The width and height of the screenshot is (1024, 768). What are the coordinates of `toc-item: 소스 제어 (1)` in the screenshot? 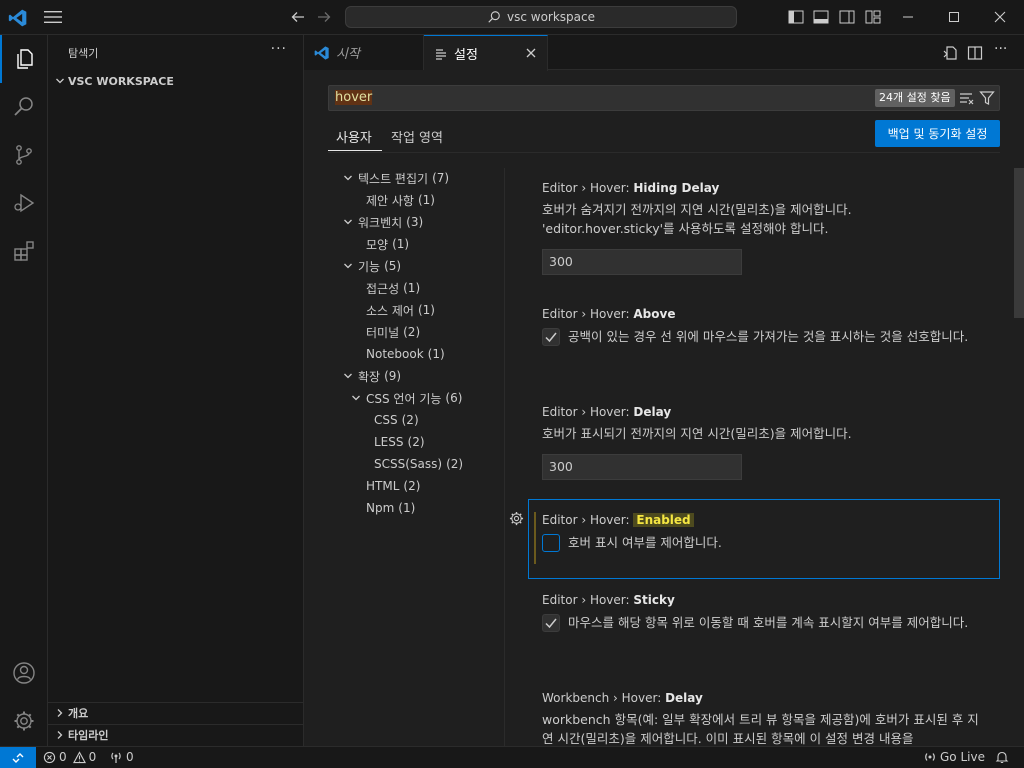 It's located at (400, 310).